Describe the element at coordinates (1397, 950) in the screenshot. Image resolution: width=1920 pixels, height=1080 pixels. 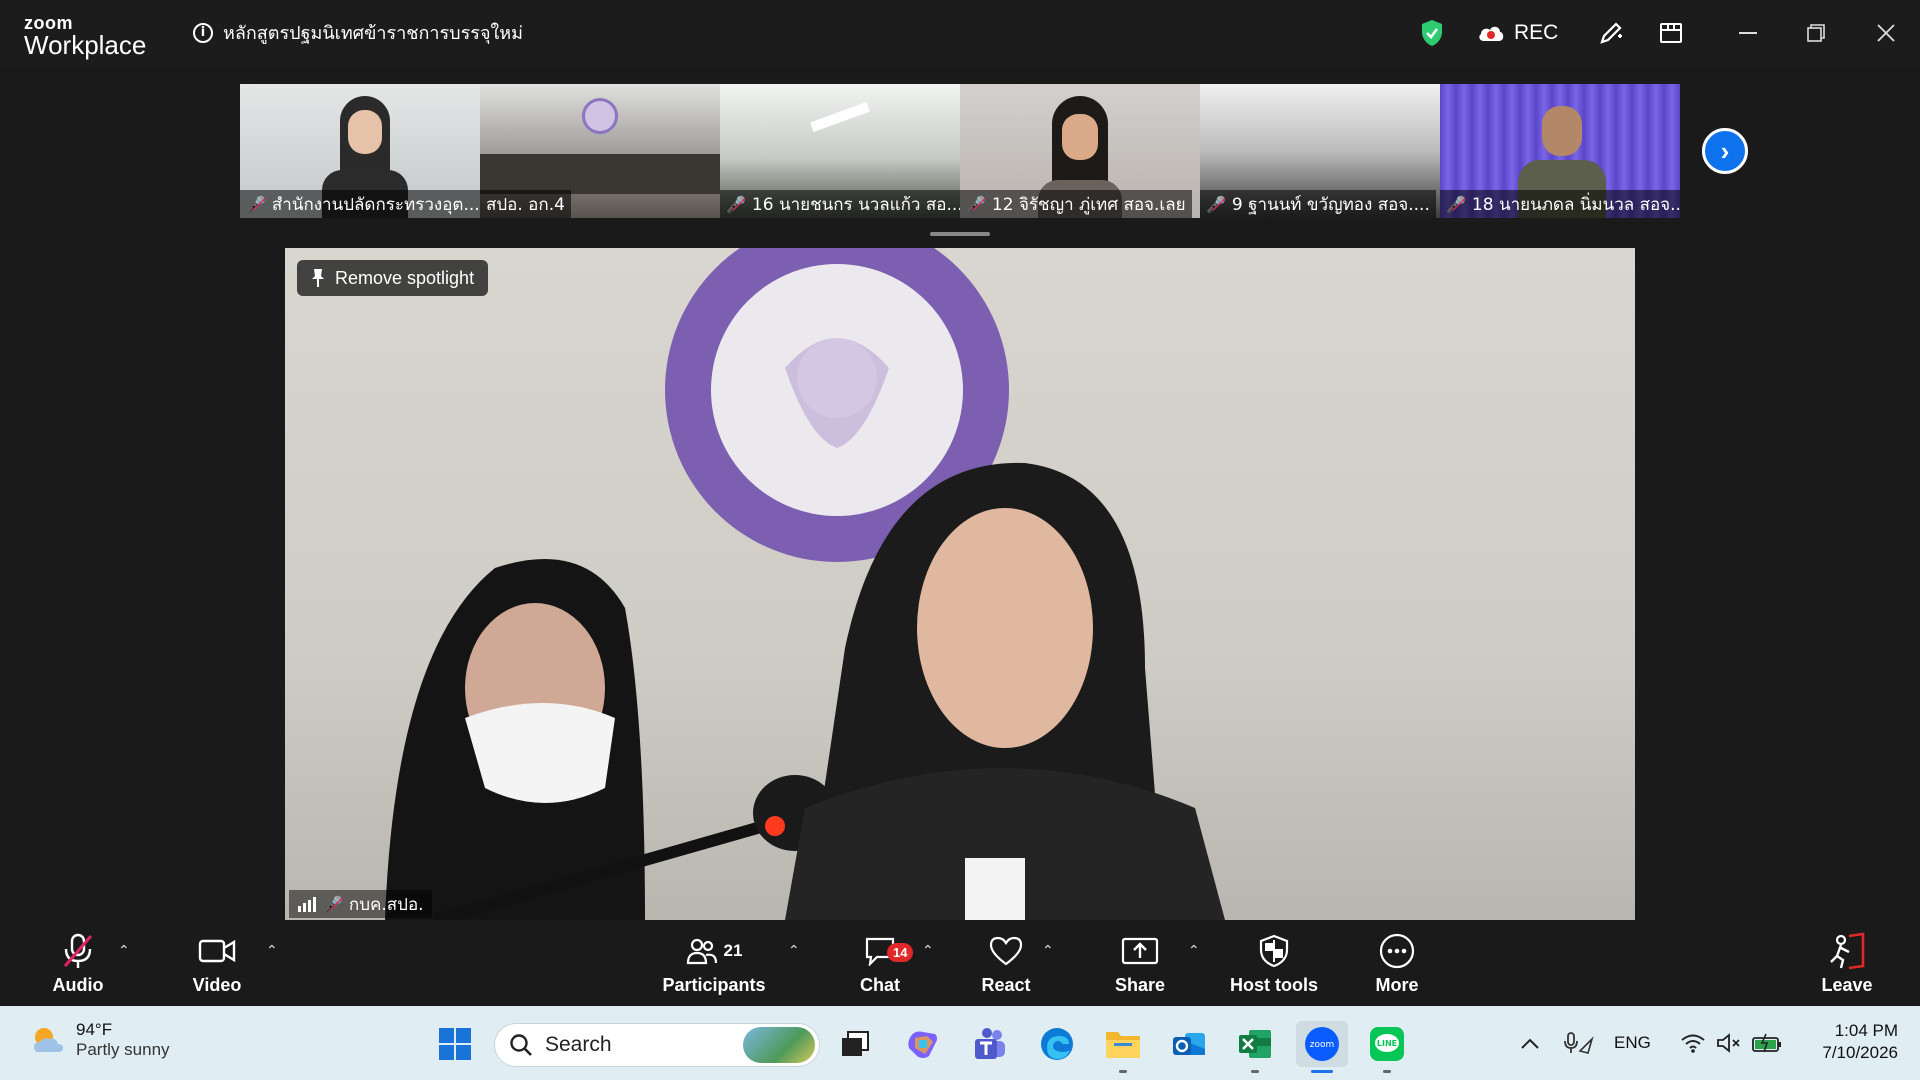
I see `more-dots-icon` at that location.